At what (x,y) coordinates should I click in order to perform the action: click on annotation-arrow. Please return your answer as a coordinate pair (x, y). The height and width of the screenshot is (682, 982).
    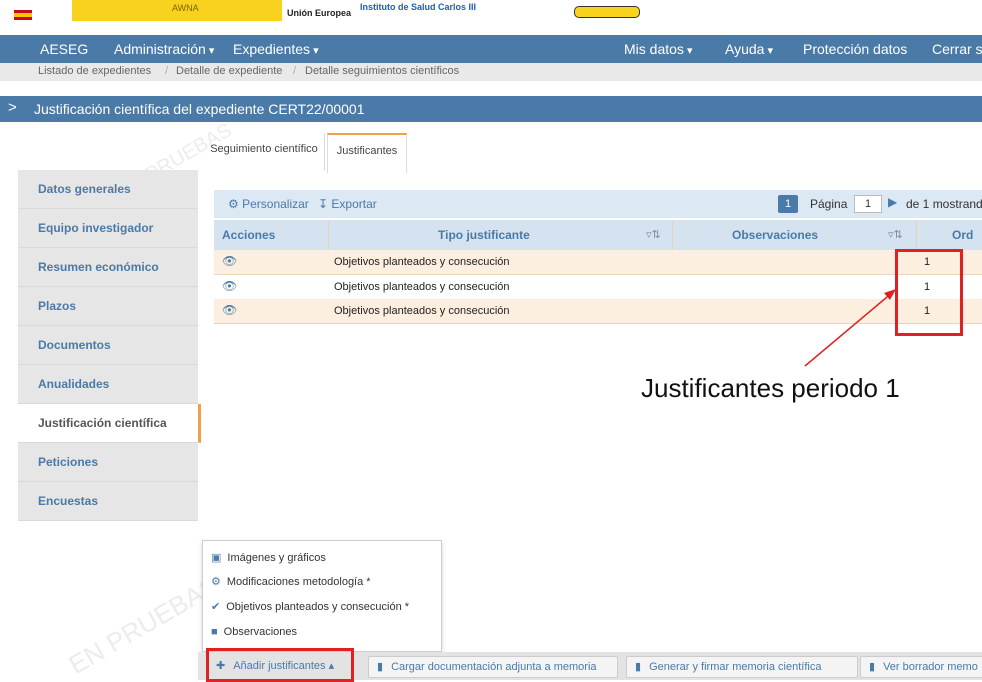
    Looking at the image, I should click on (850, 328).